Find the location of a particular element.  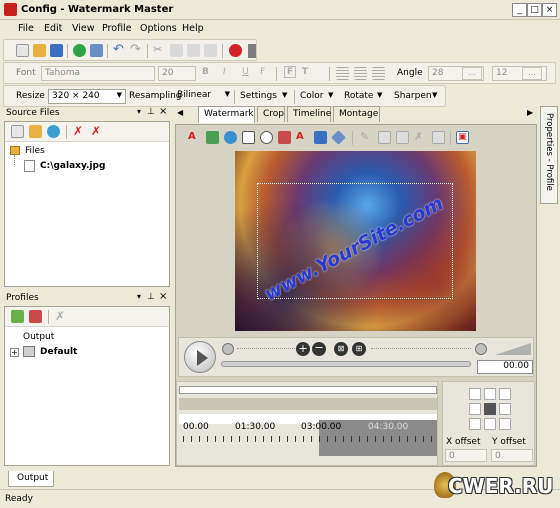

new-icon is located at coordinates (22, 50).